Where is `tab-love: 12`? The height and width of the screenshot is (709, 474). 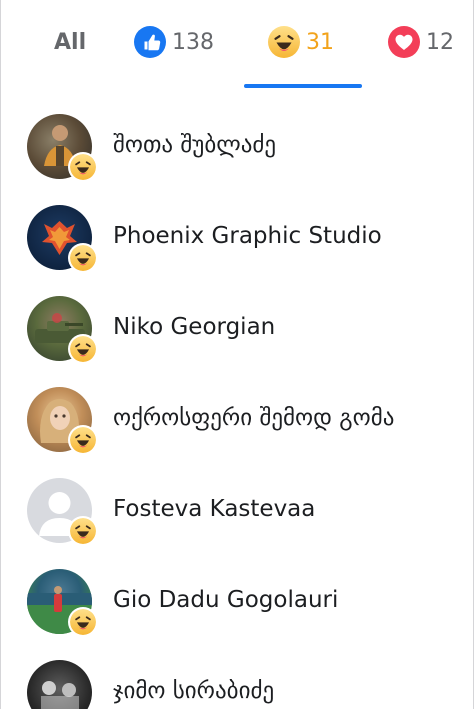
tab-love: 12 is located at coordinates (421, 42).